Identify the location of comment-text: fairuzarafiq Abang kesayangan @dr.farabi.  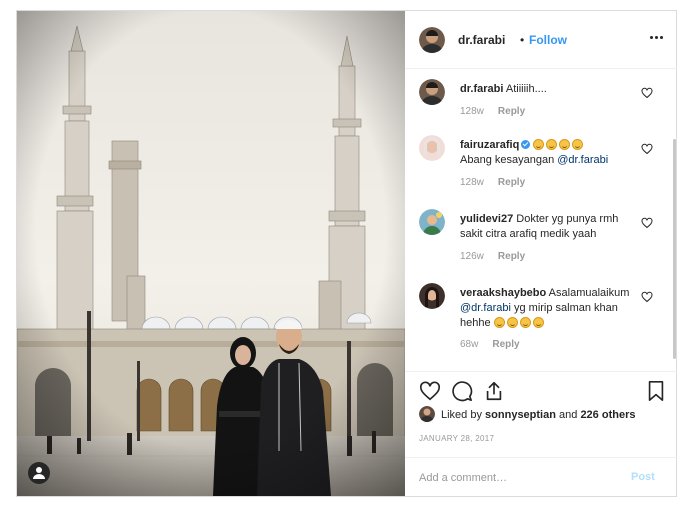
(550, 153).